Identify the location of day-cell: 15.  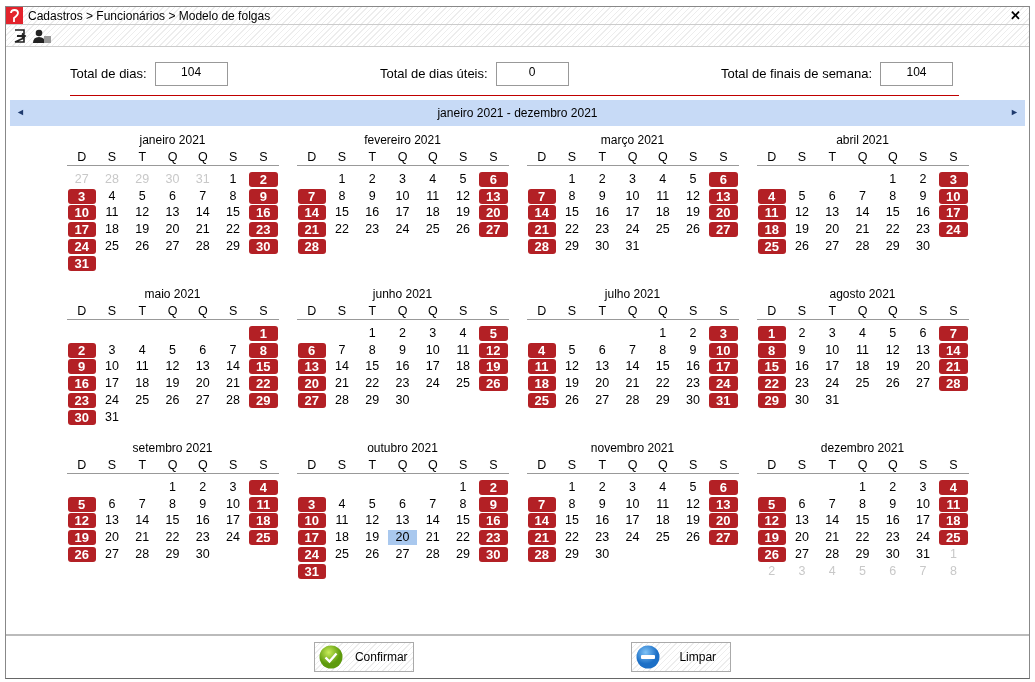
(463, 521).